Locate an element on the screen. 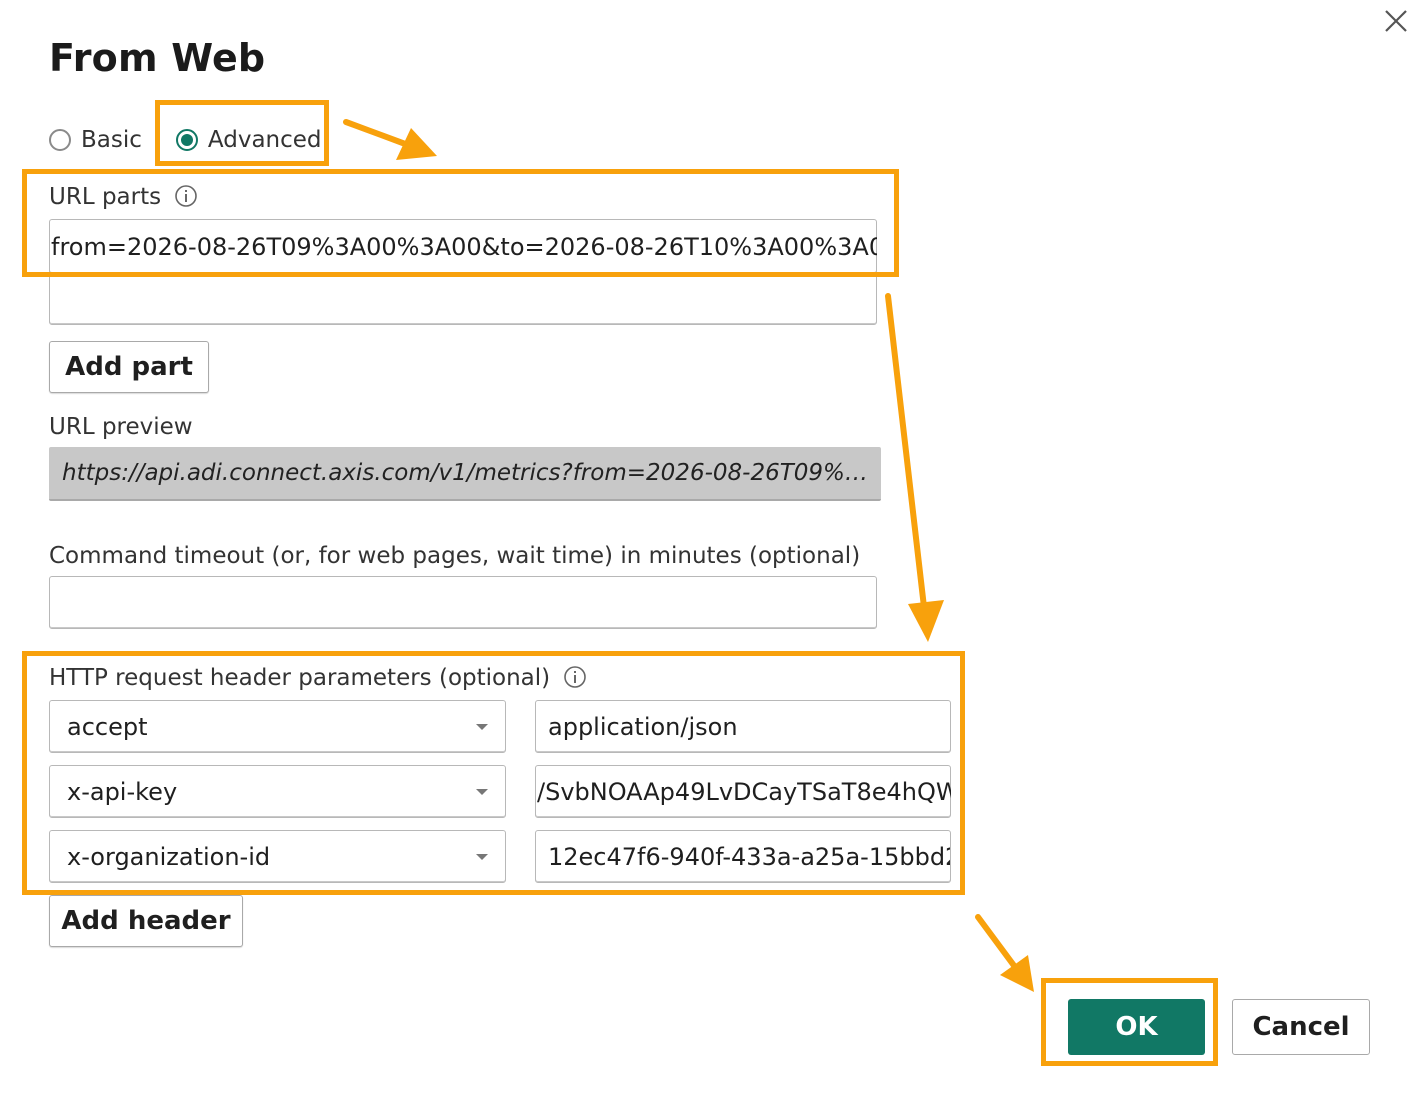 This screenshot has width=1423, height=1105. arrow-down-headers is located at coordinates (906, 451).